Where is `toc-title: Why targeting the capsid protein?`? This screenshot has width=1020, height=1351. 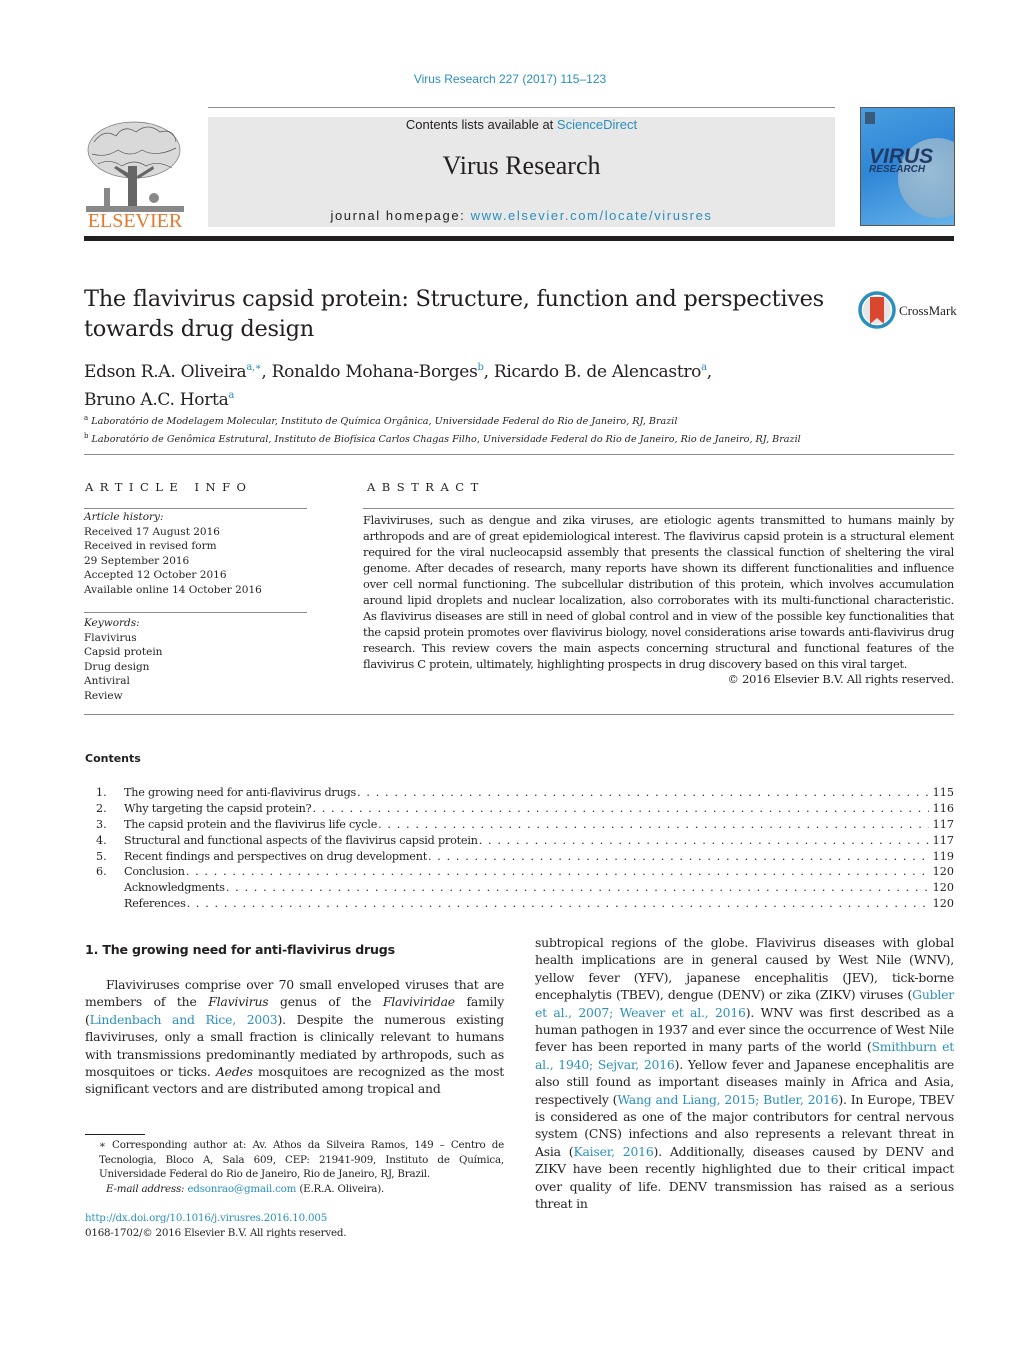 toc-title: Why targeting the capsid protein? is located at coordinates (218, 809).